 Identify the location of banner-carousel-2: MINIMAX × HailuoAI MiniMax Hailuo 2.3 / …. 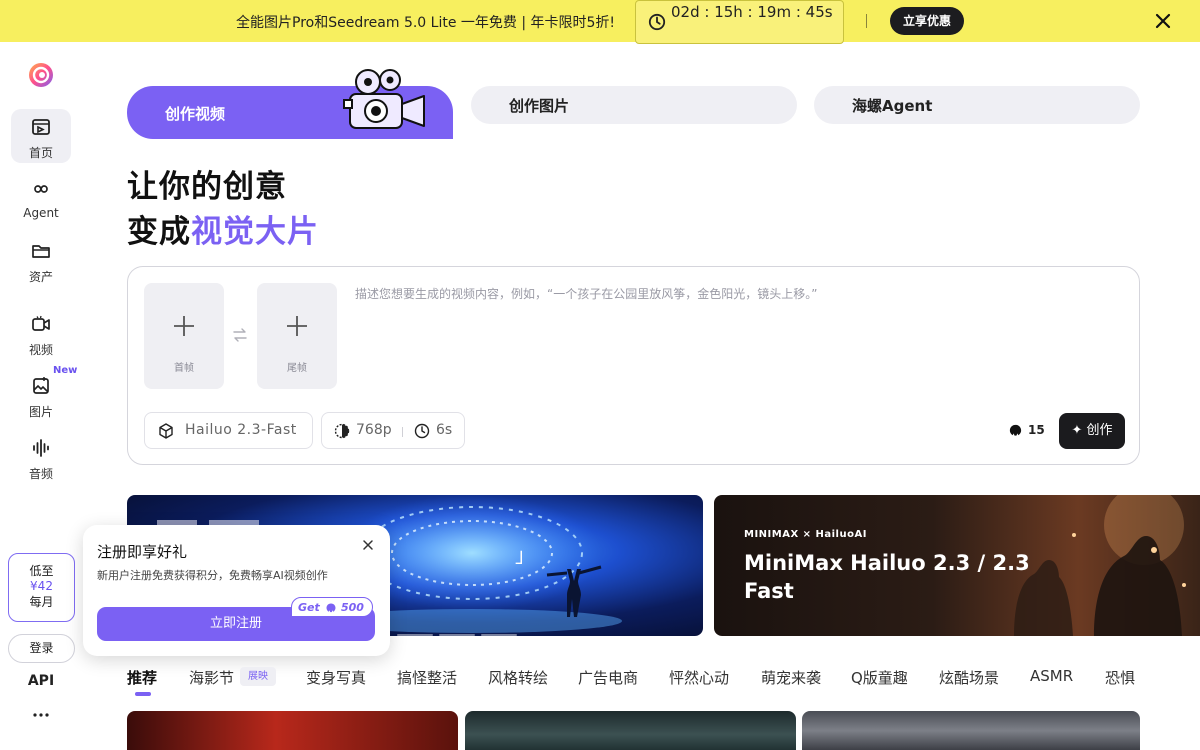
(957, 565).